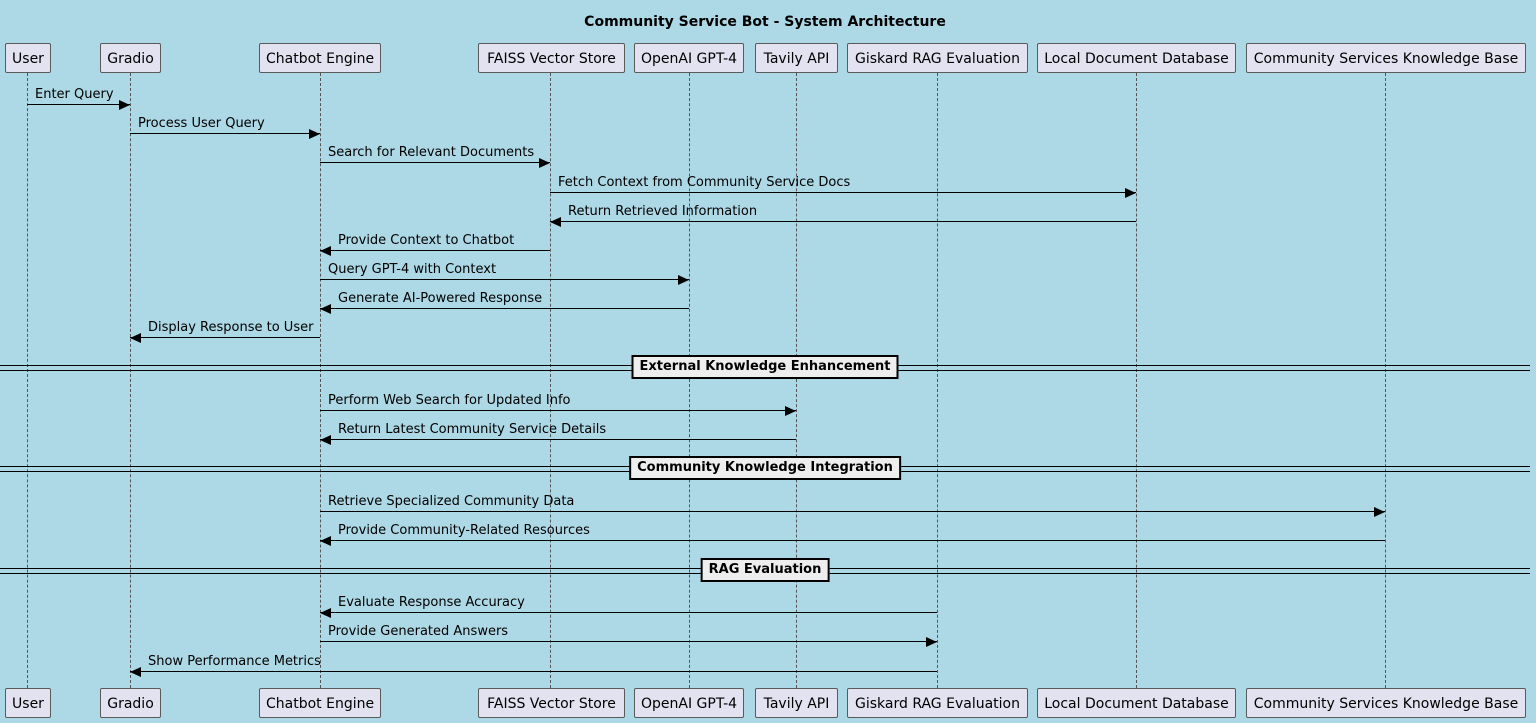 Image resolution: width=1536 pixels, height=723 pixels. Describe the element at coordinates (130, 703) in the screenshot. I see `participant-bottom: Gradio` at that location.